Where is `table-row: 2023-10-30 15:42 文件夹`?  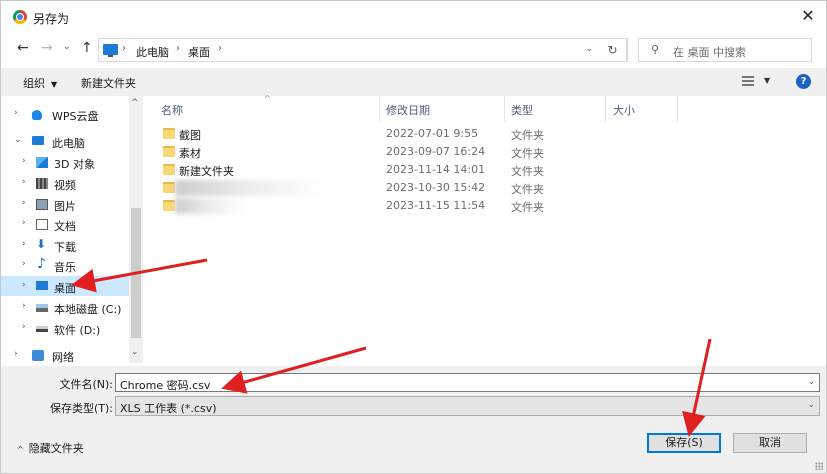
table-row: 2023-10-30 15:42 文件夹 is located at coordinates (377, 188).